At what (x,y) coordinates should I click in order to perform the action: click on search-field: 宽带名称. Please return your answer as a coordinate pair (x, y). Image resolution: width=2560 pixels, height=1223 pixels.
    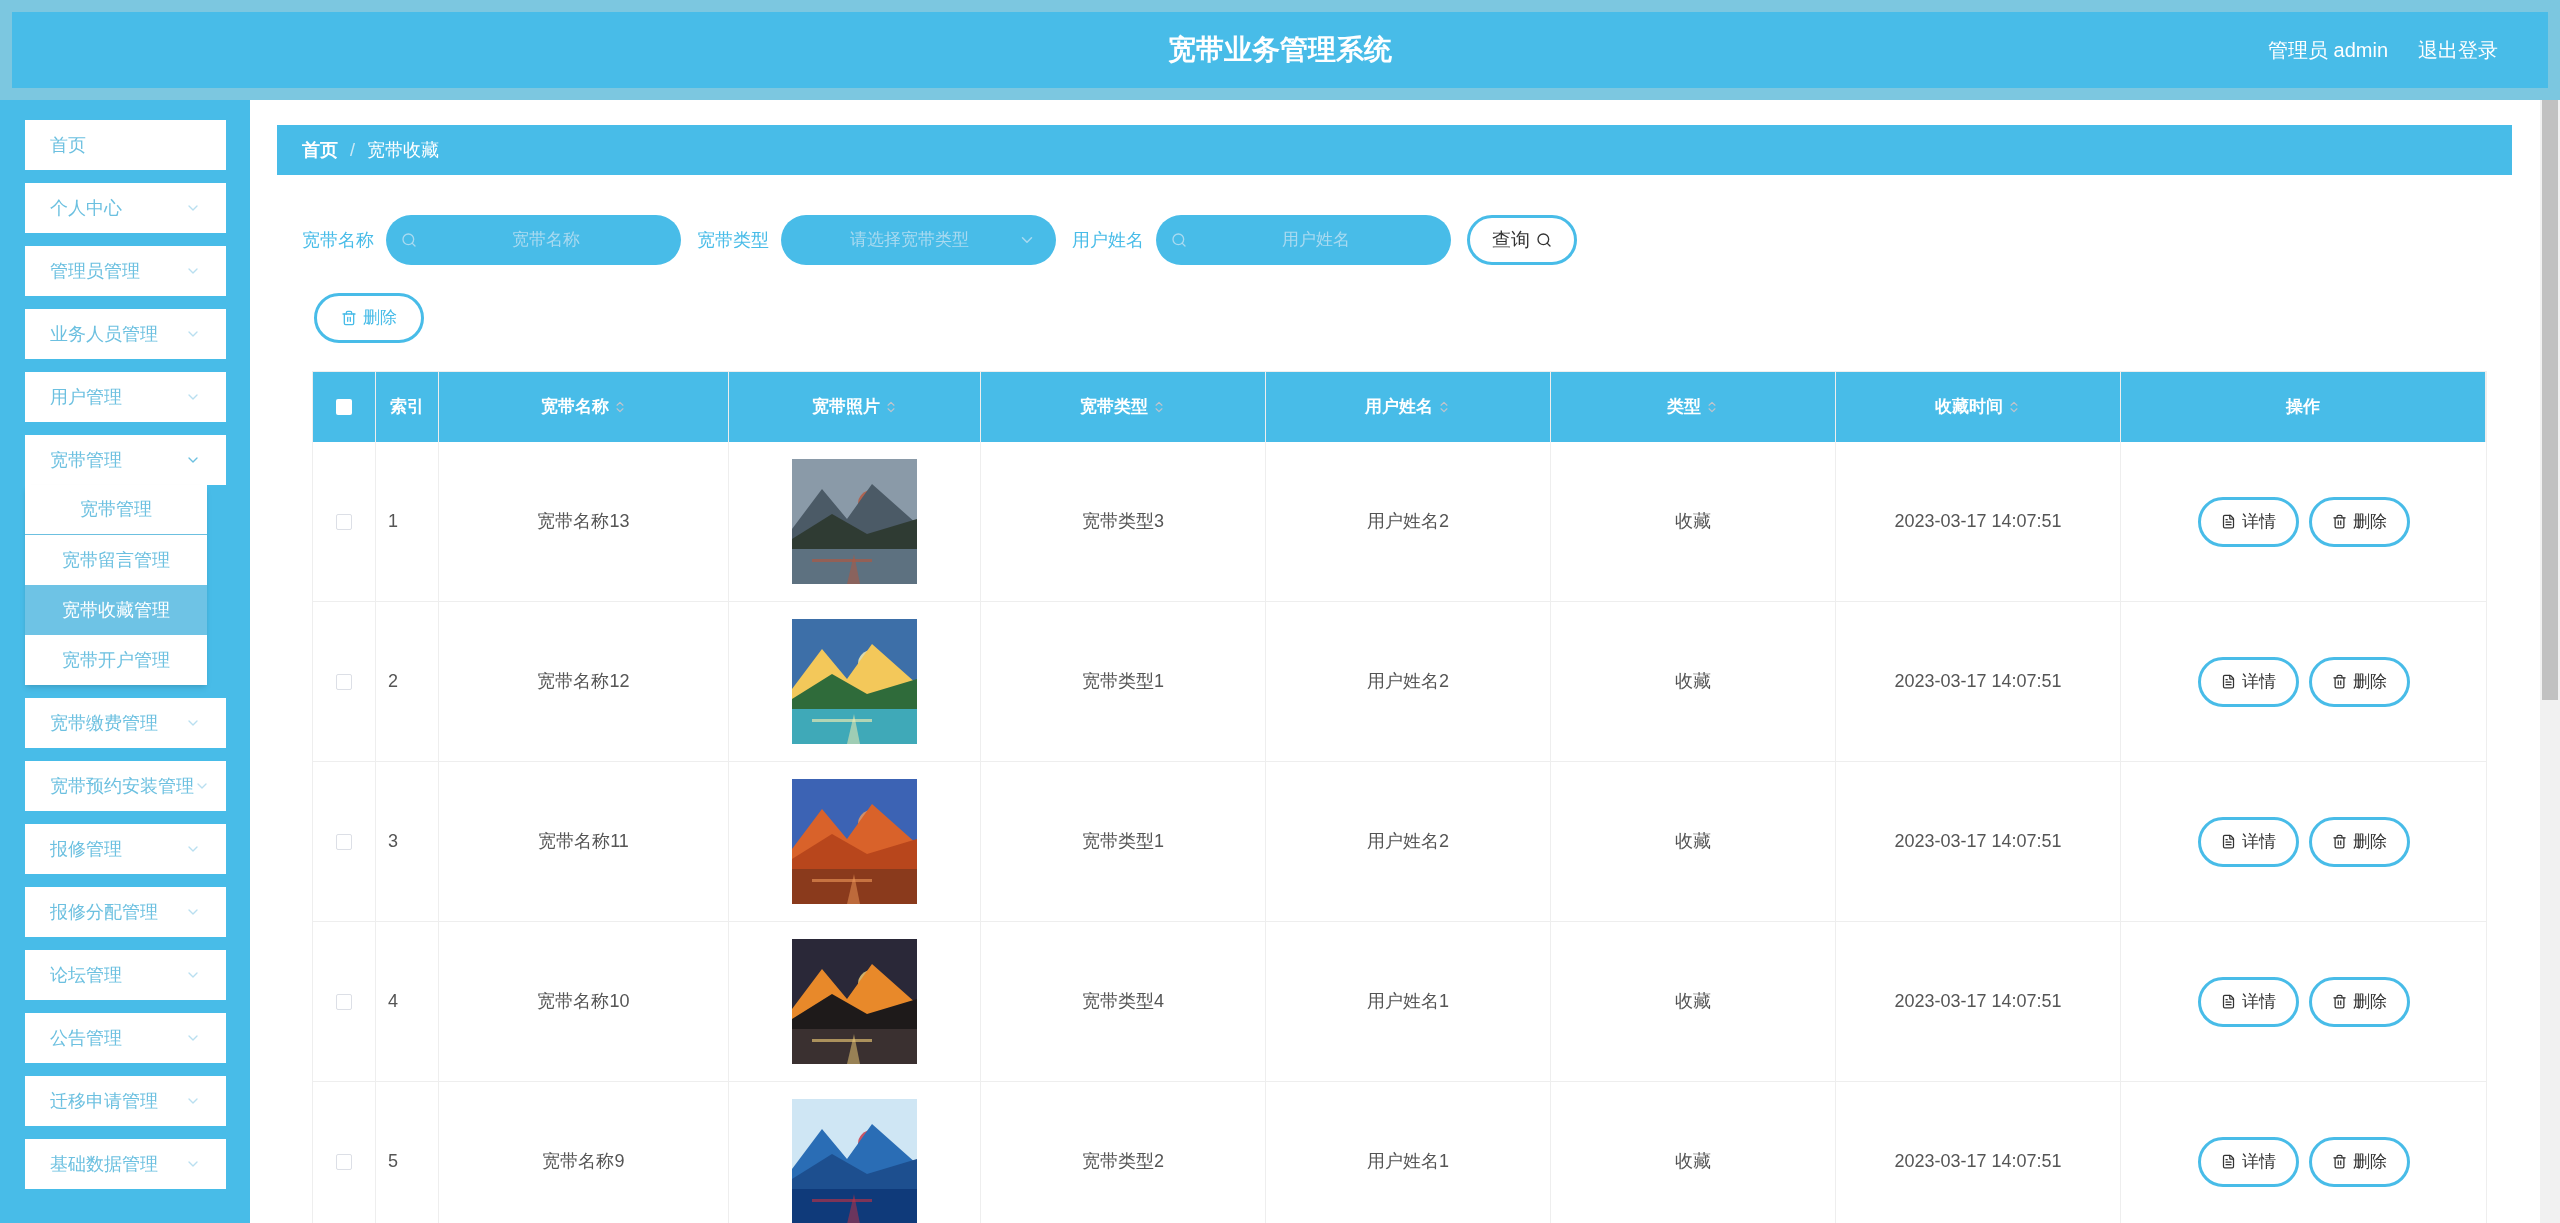
    Looking at the image, I should click on (533, 240).